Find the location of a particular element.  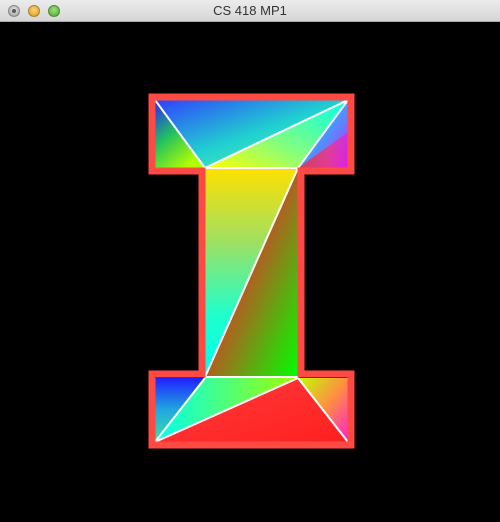

window-title: CS 418 MP1 is located at coordinates (250, 10).